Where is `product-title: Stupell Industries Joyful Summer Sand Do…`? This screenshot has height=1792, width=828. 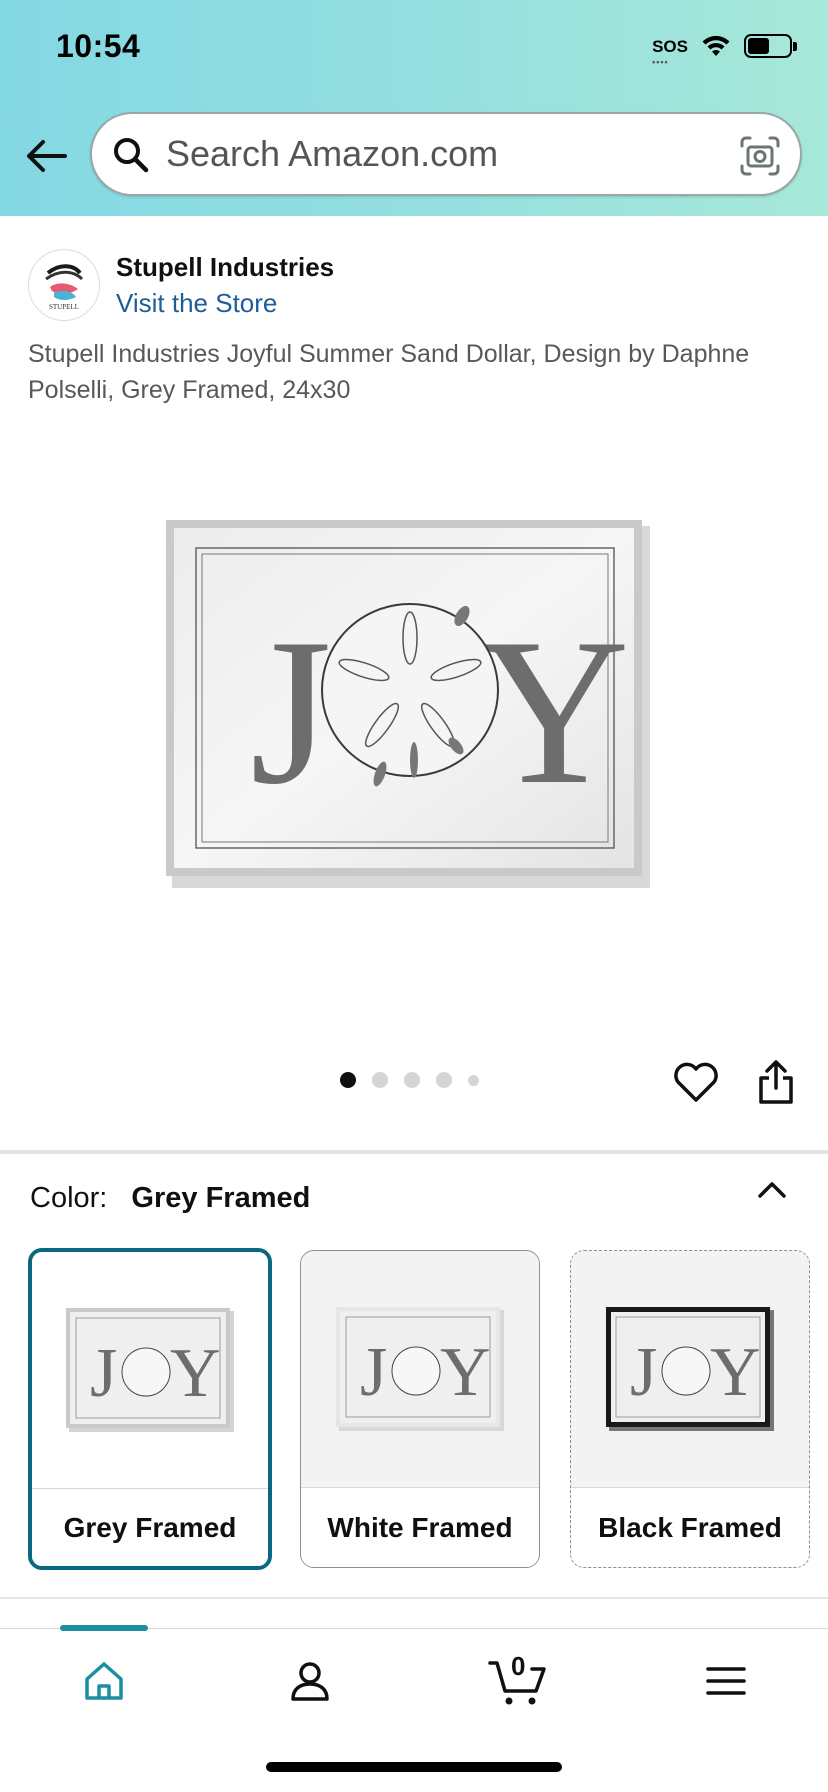
product-title: Stupell Industries Joyful Summer Sand Do… is located at coordinates (389, 372).